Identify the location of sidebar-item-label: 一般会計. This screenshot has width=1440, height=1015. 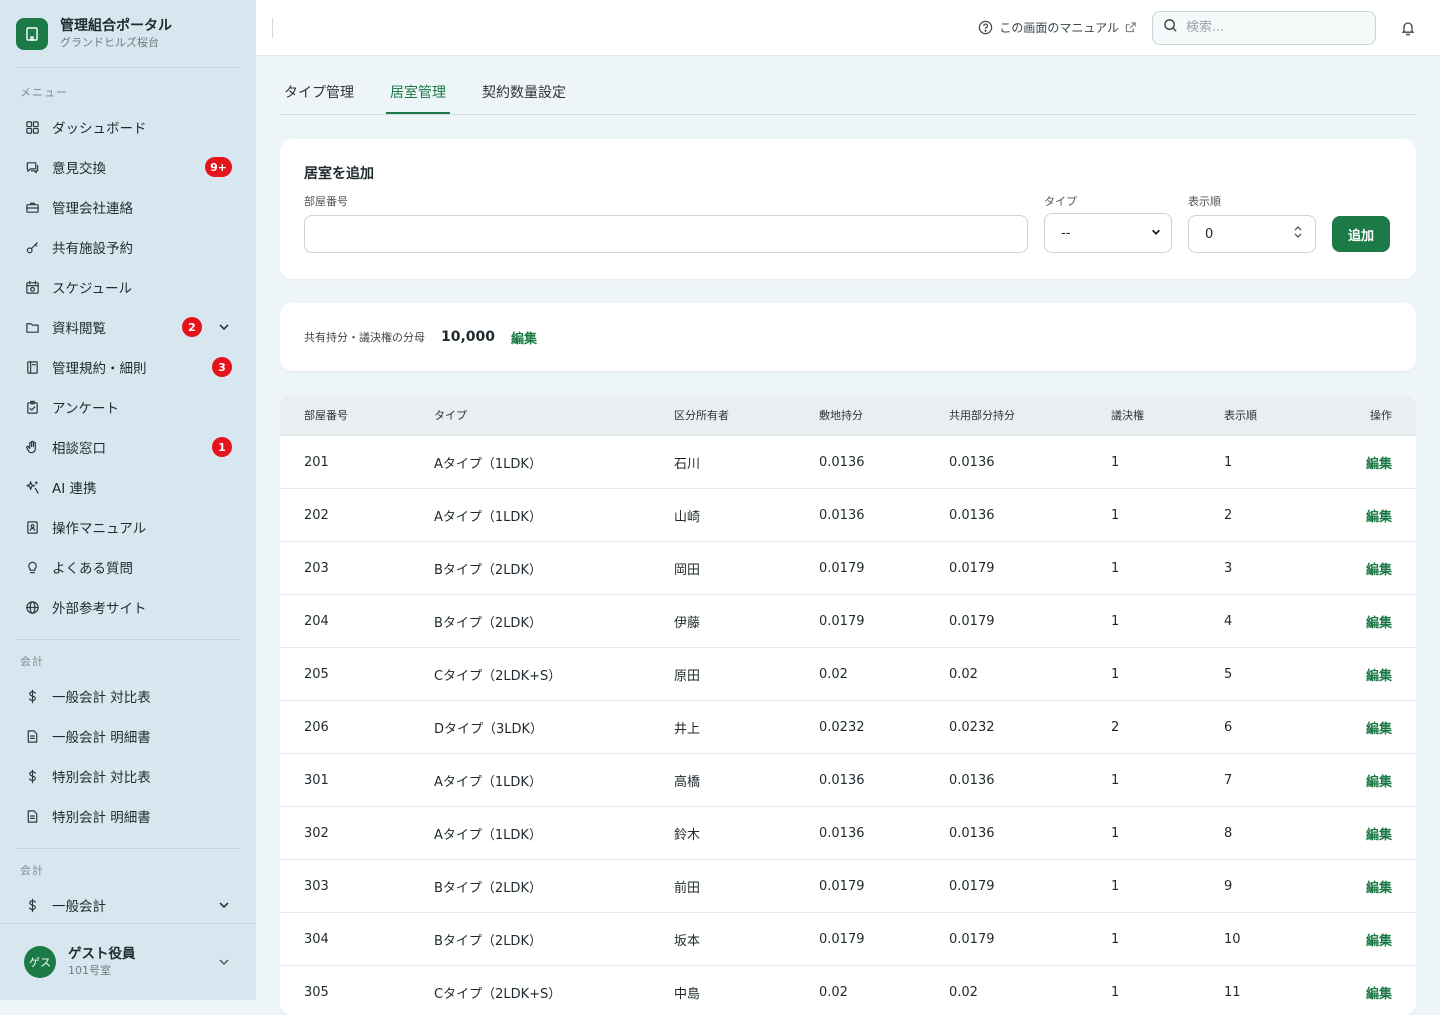
(79, 907).